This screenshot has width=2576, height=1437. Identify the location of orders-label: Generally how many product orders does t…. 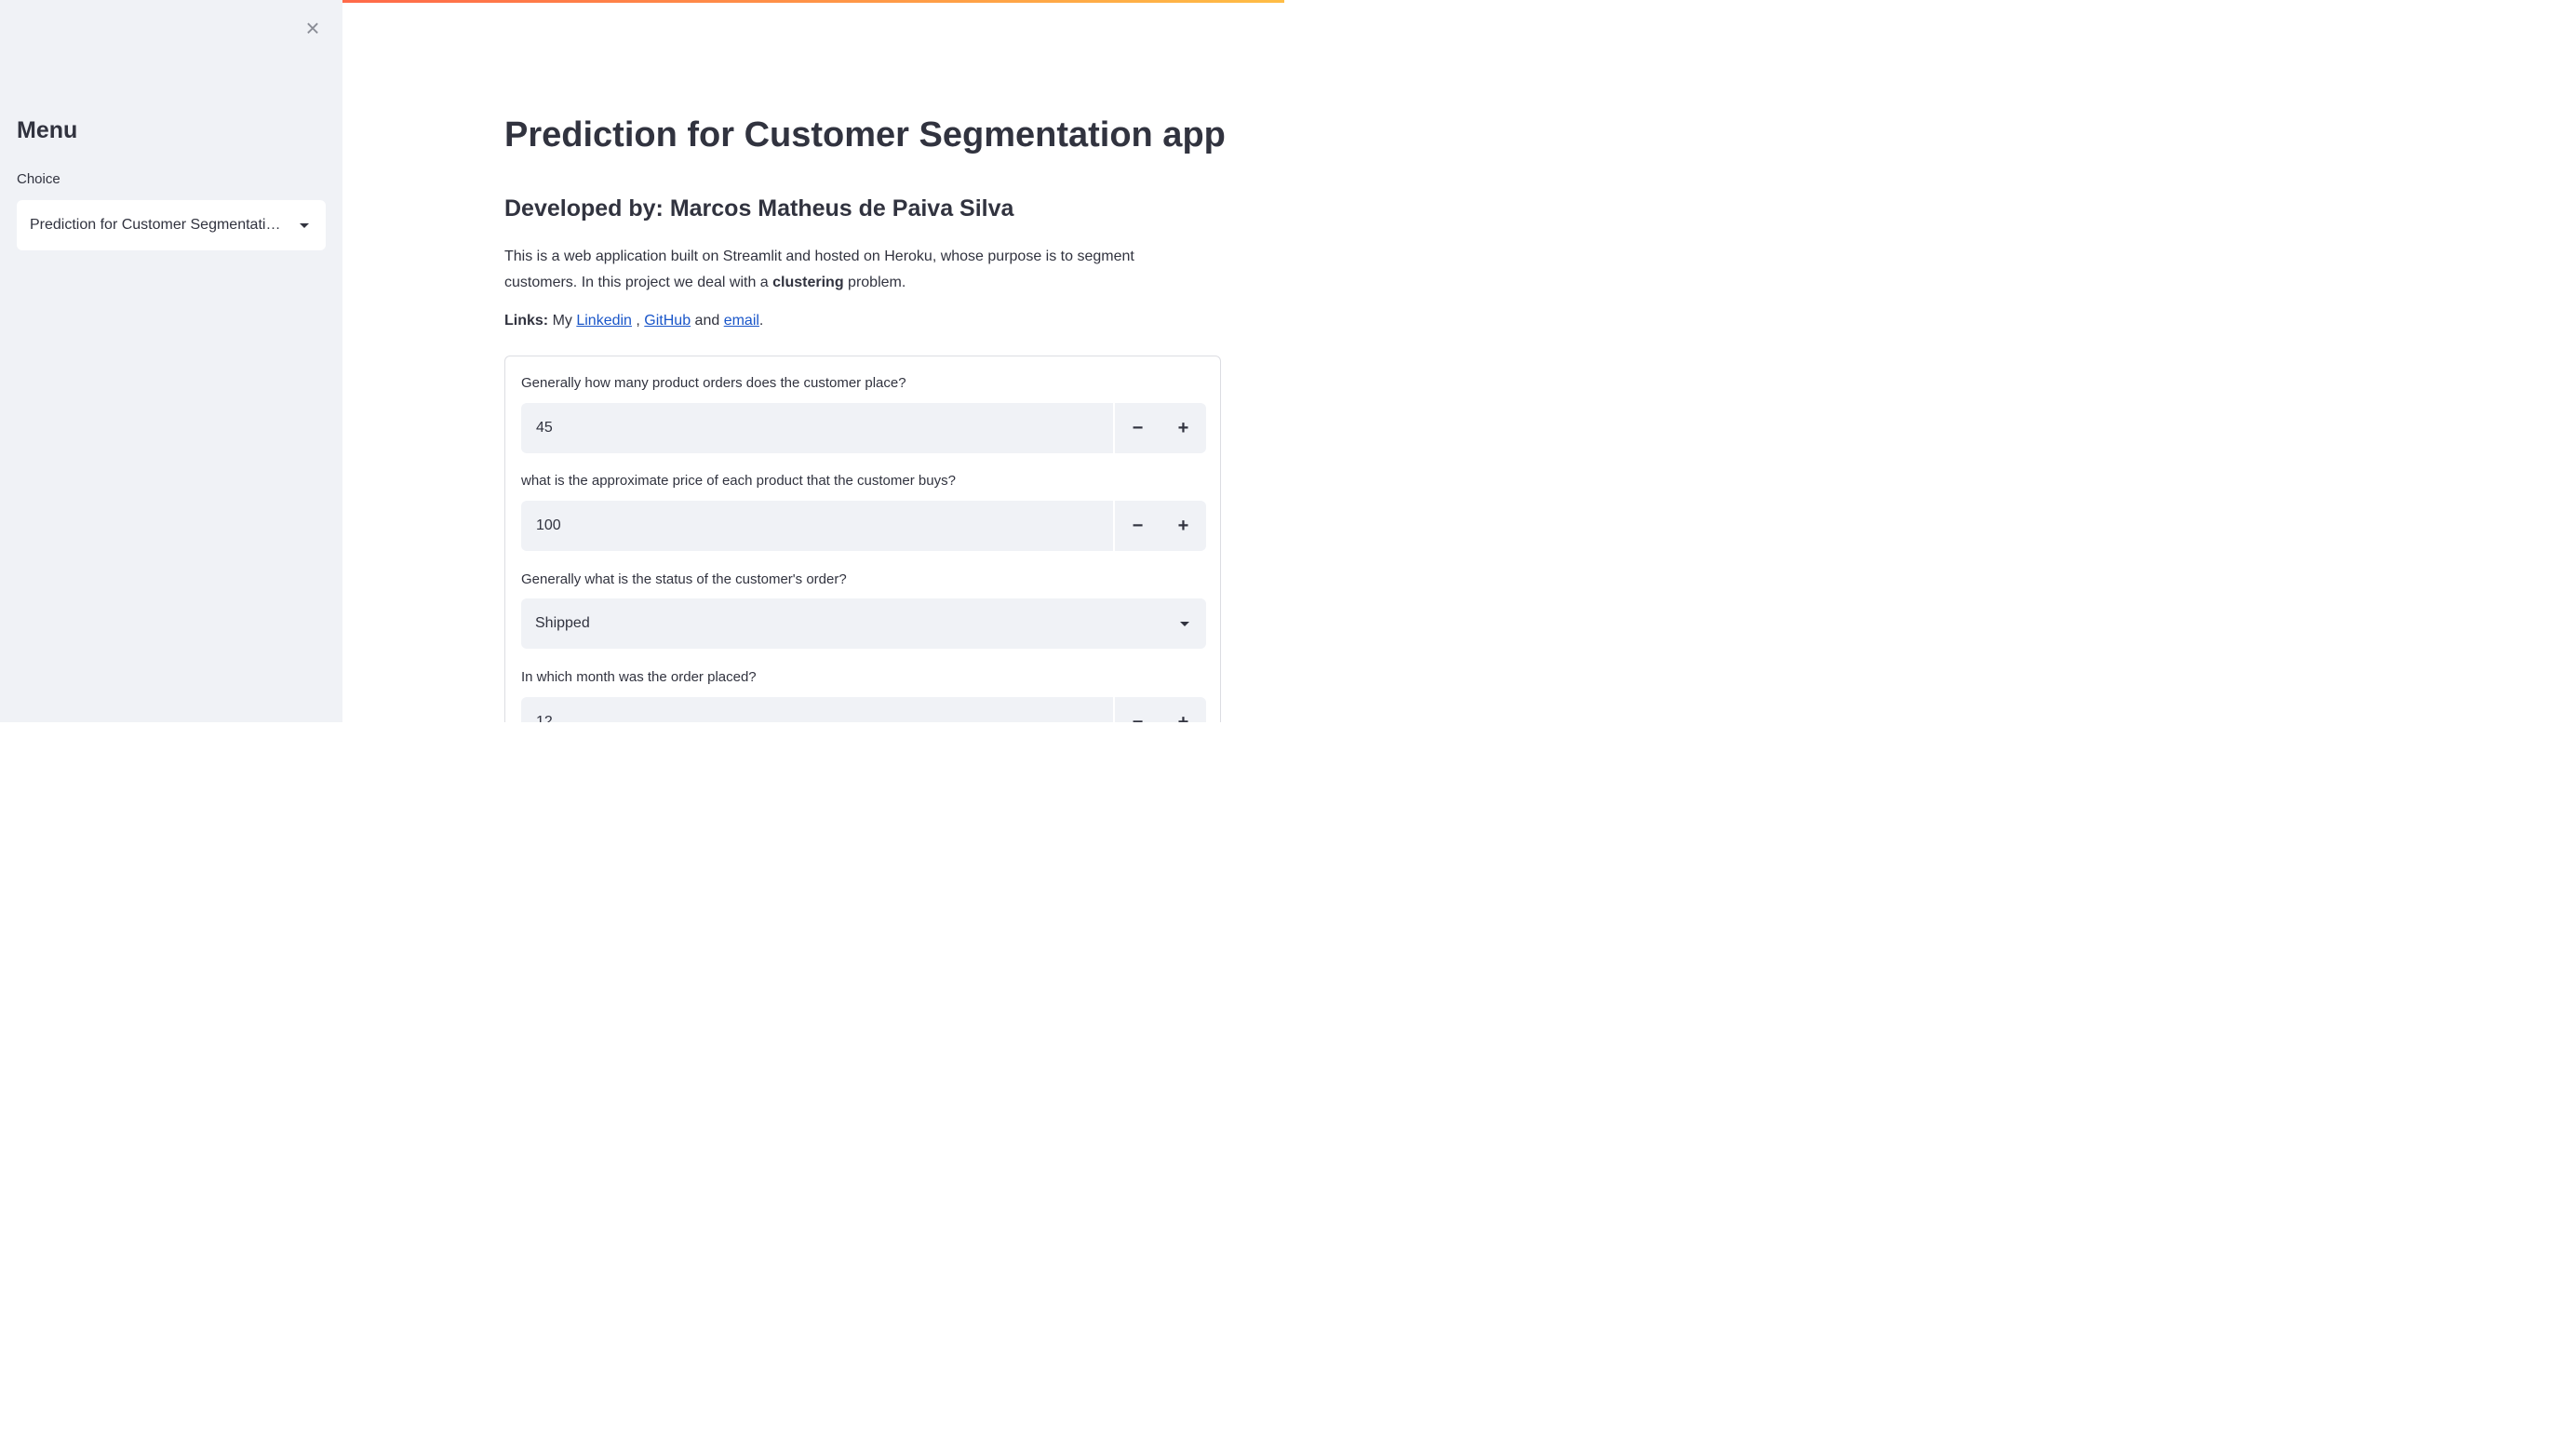
(713, 383).